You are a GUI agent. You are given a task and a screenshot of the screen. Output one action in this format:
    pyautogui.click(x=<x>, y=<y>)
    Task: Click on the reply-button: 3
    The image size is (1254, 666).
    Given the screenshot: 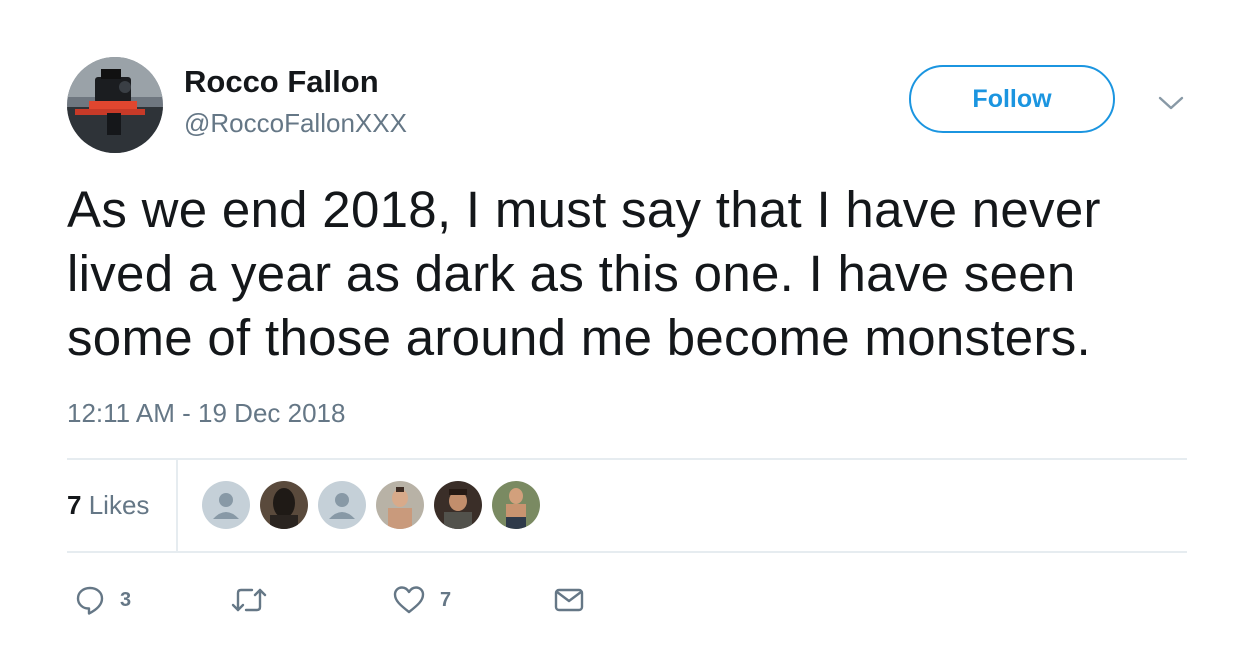 What is the action you would take?
    pyautogui.click(x=102, y=600)
    